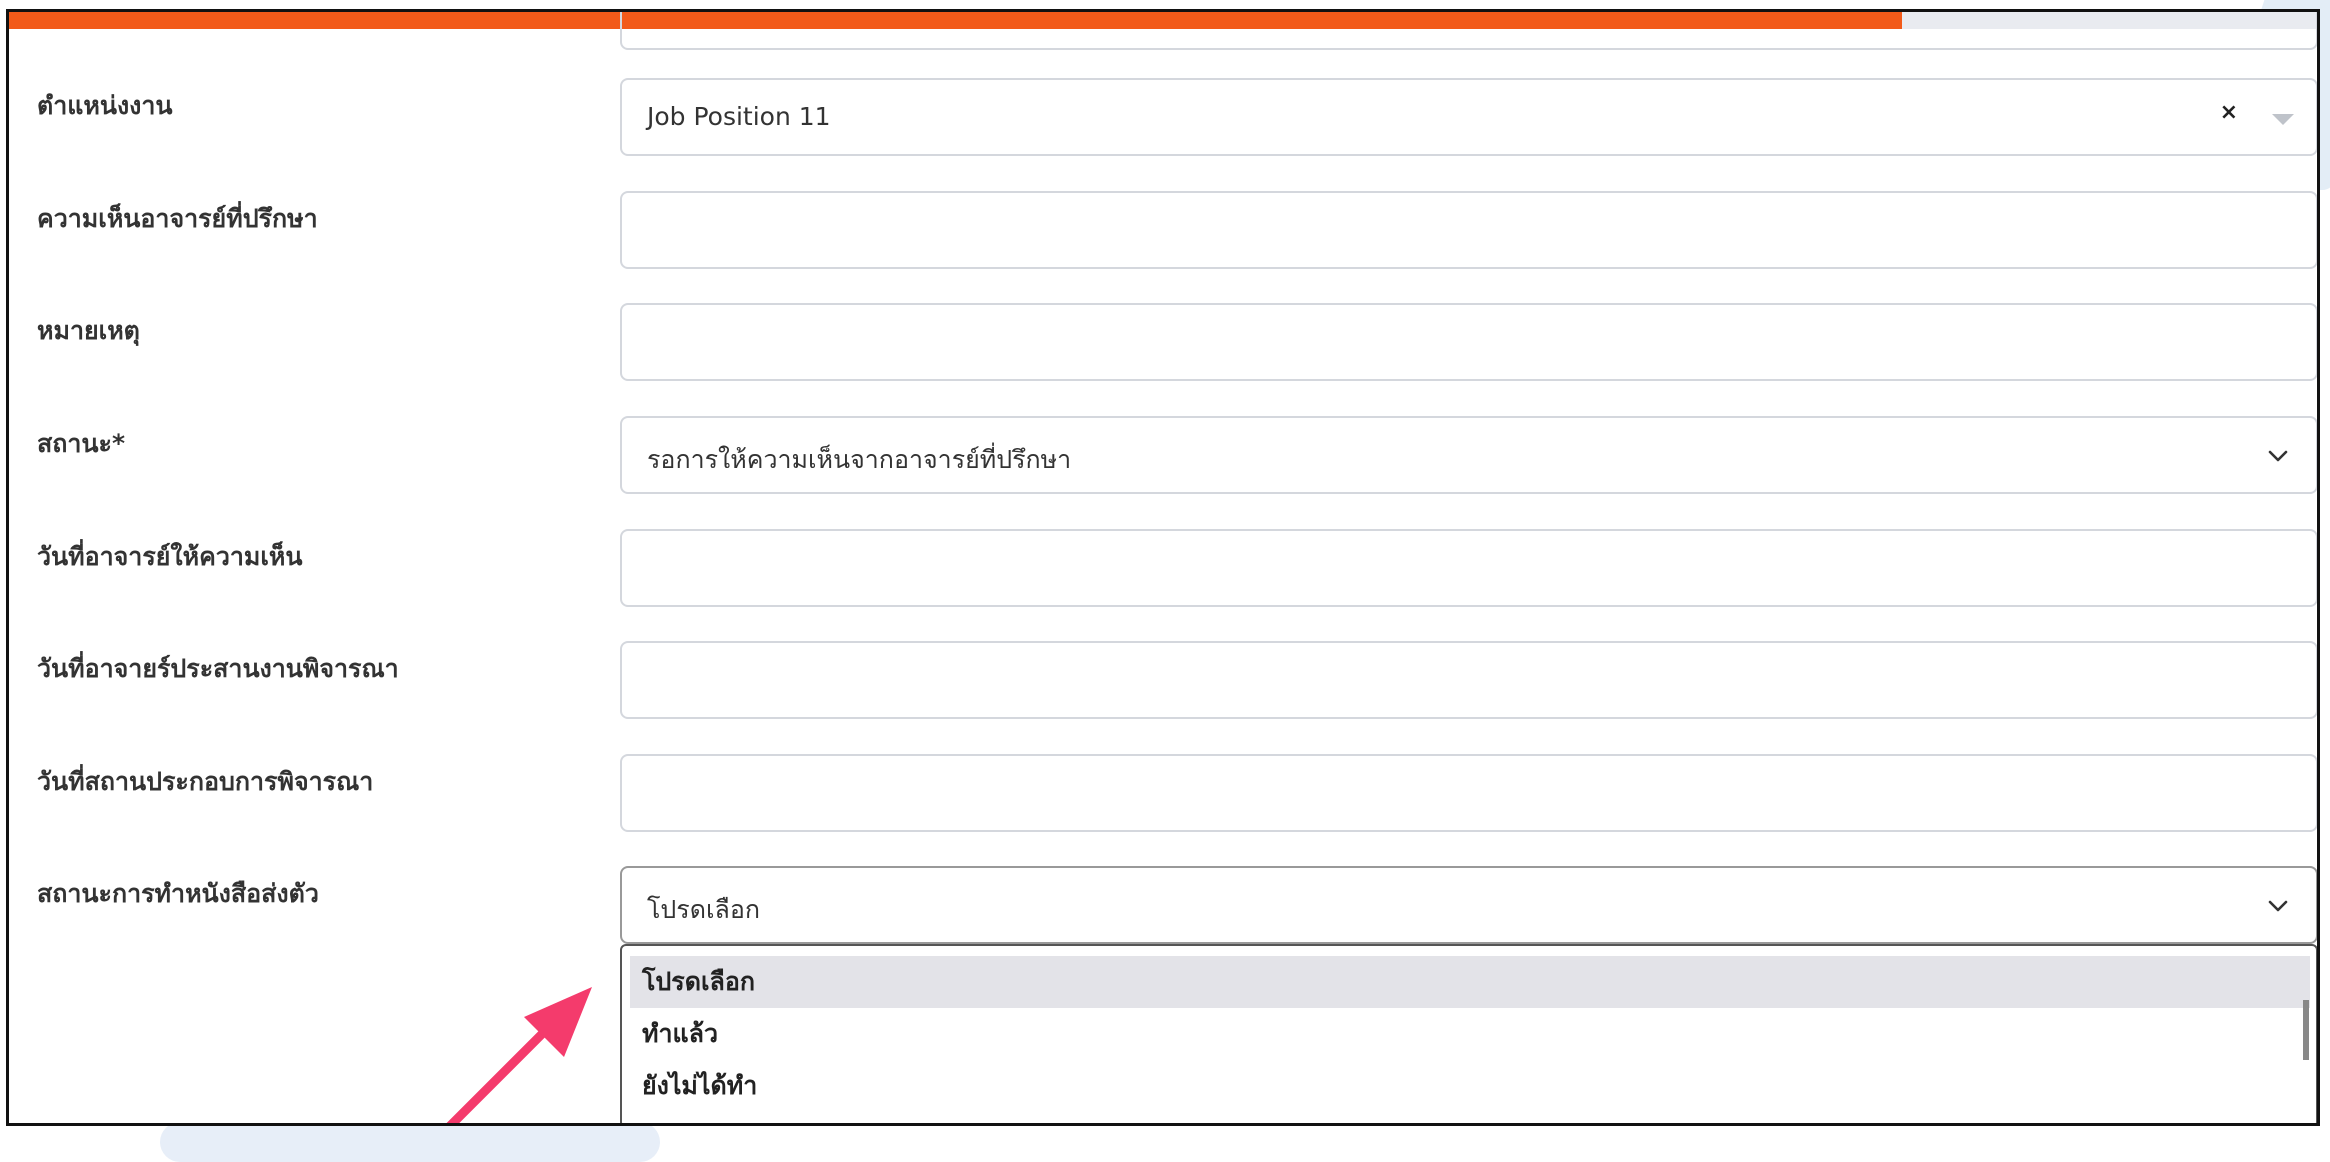 The image size is (2330, 1162). What do you see at coordinates (2229, 112) in the screenshot?
I see `clear-x-icon: ×` at bounding box center [2229, 112].